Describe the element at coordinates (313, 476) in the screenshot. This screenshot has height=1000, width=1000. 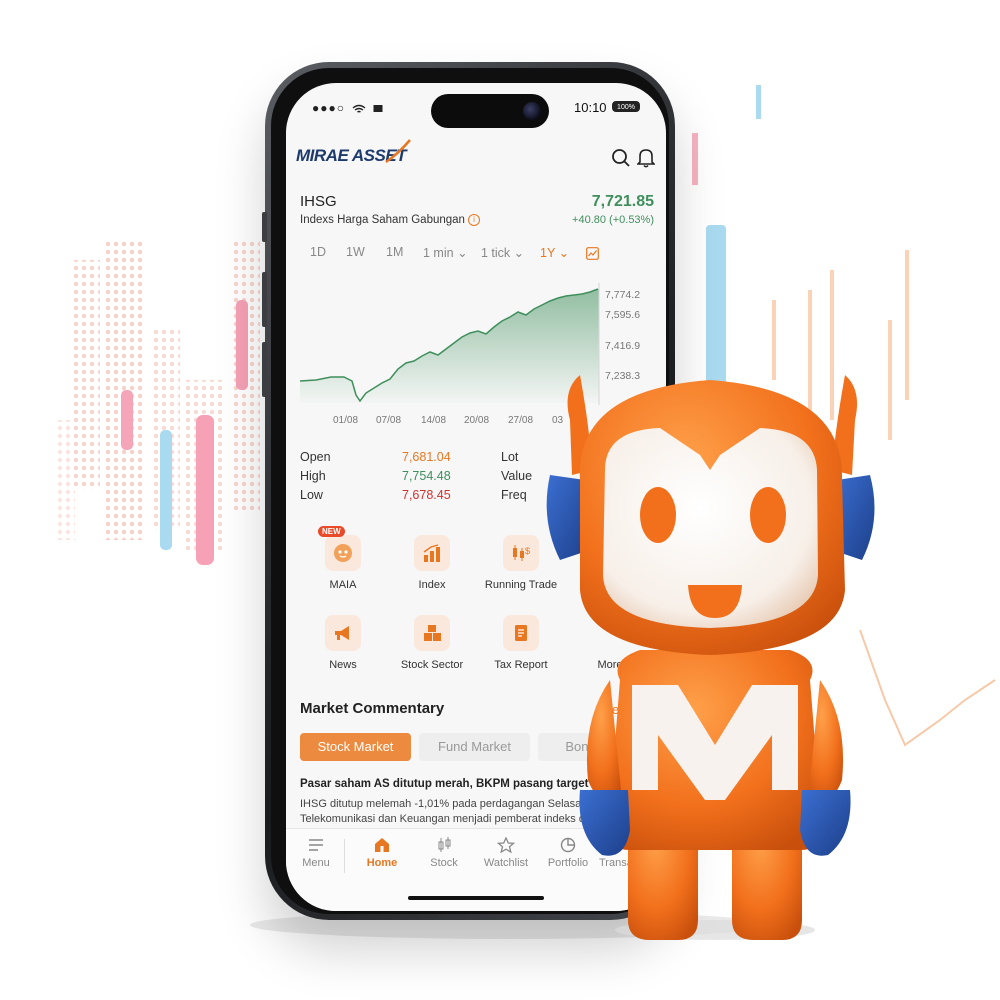
I see `stat-high-label: High` at that location.